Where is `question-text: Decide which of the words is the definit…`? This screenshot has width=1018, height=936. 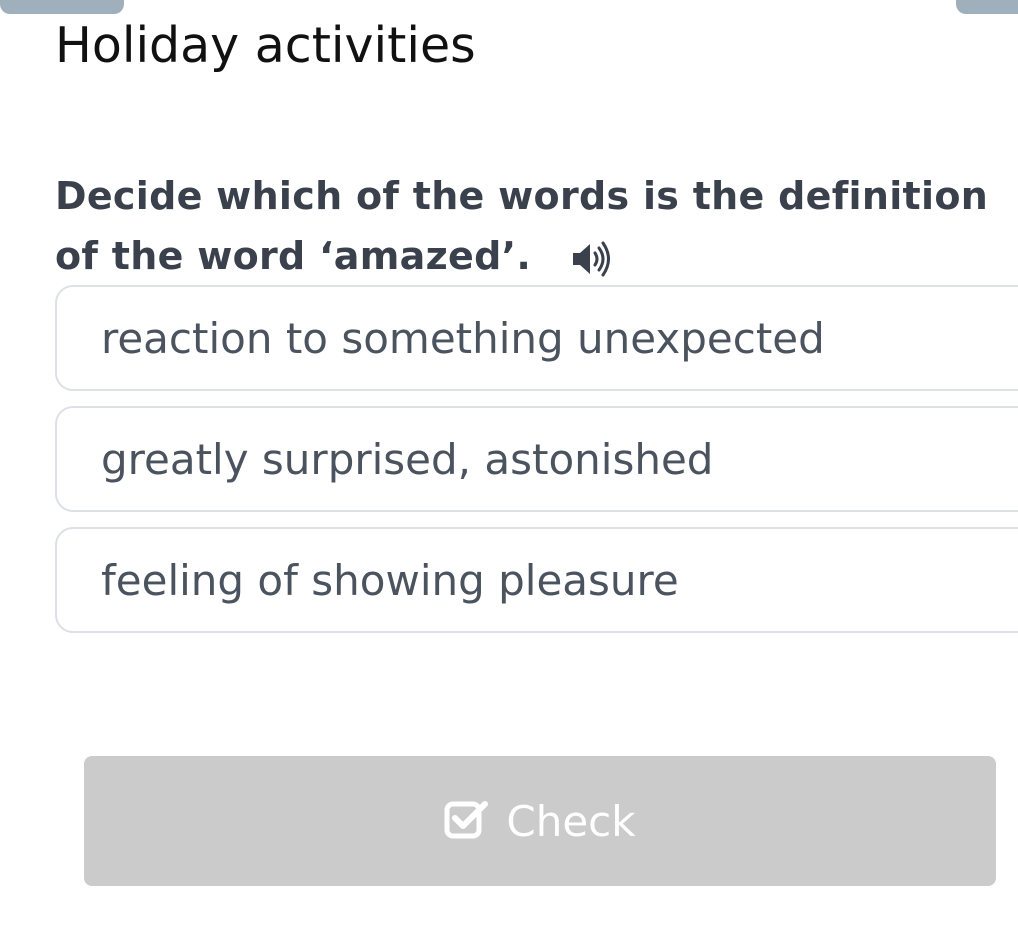
question-text: Decide which of the words is the definit… is located at coordinates (522, 226).